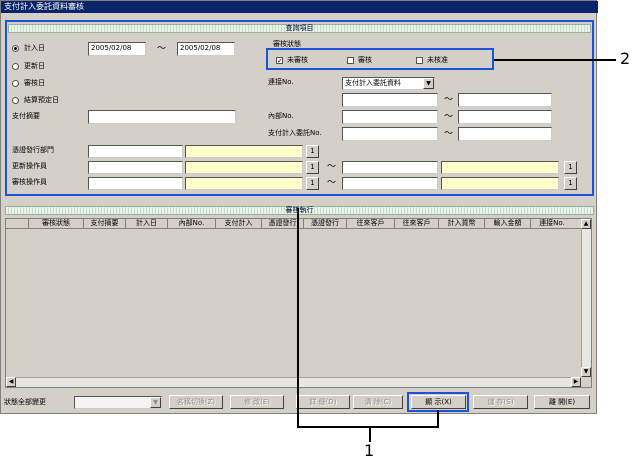 Image resolution: width=637 pixels, height=468 pixels. Describe the element at coordinates (155, 402) in the screenshot. I see `bulk-change-chevron-down-icon: ▼` at that location.